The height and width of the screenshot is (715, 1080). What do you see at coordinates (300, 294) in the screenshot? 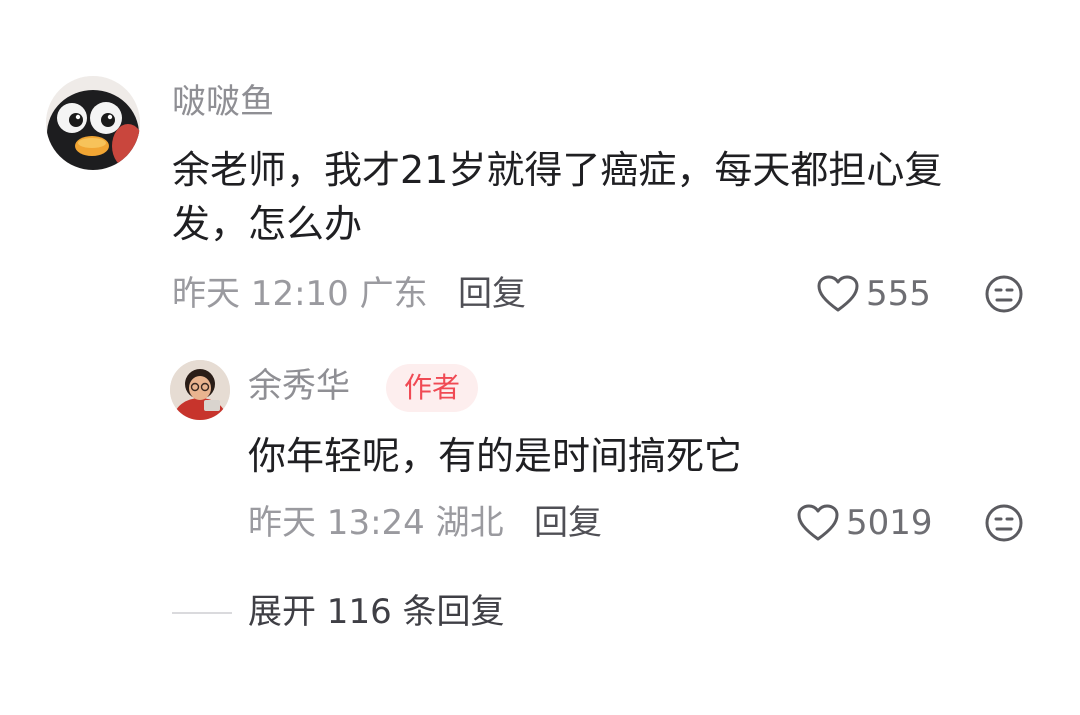
I see `comment-time-location: 昨天 12:10 广东` at bounding box center [300, 294].